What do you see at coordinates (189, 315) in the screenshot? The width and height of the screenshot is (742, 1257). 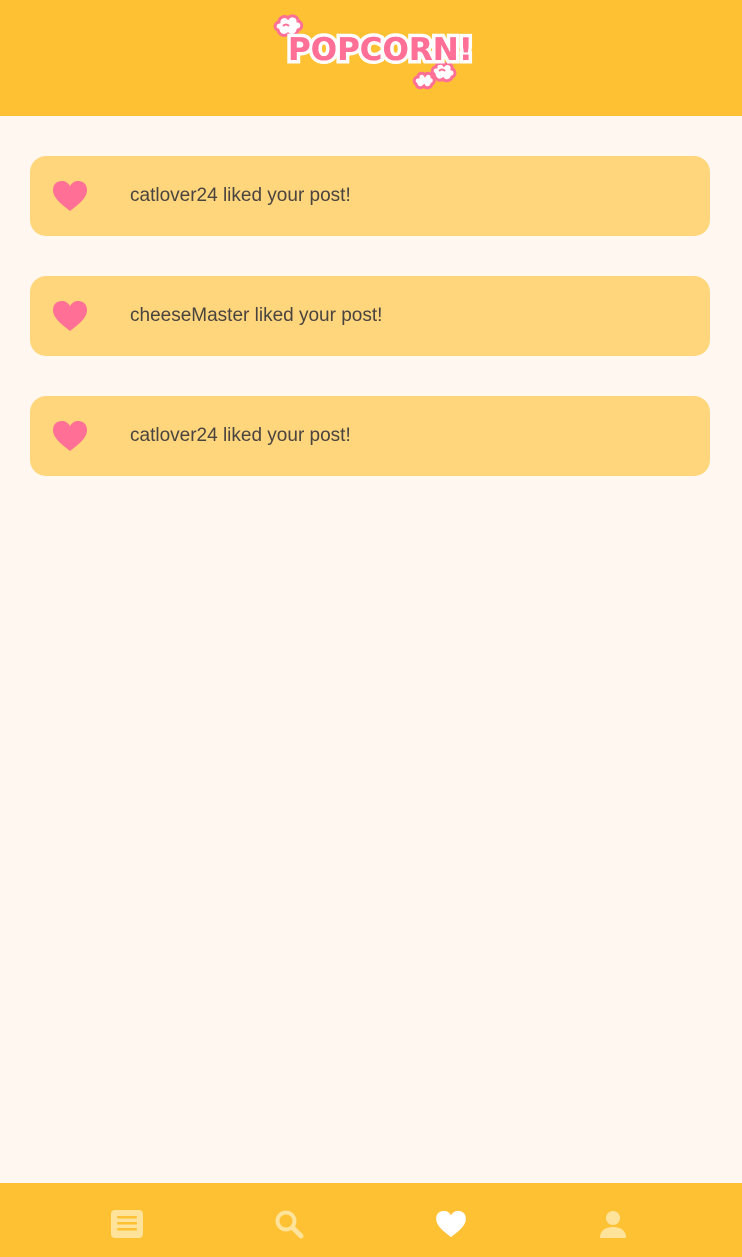 I see `notification-username: cheeseMaster` at bounding box center [189, 315].